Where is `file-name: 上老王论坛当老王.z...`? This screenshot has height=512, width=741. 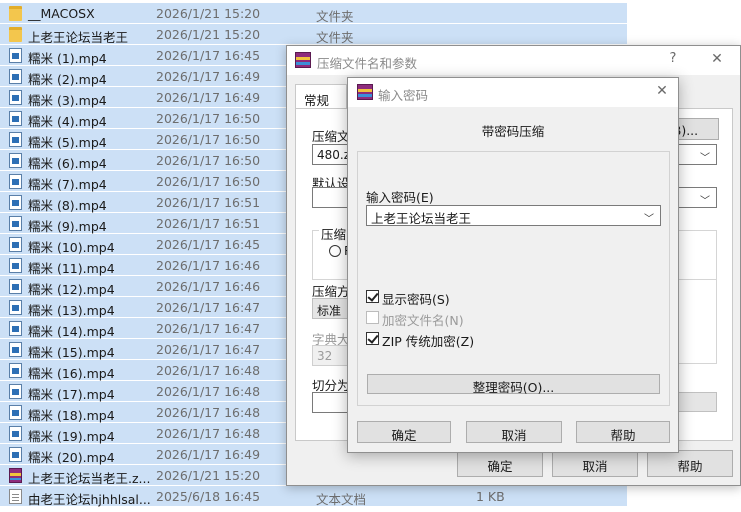
file-name: 上老王论坛当老王.z... is located at coordinates (89, 478).